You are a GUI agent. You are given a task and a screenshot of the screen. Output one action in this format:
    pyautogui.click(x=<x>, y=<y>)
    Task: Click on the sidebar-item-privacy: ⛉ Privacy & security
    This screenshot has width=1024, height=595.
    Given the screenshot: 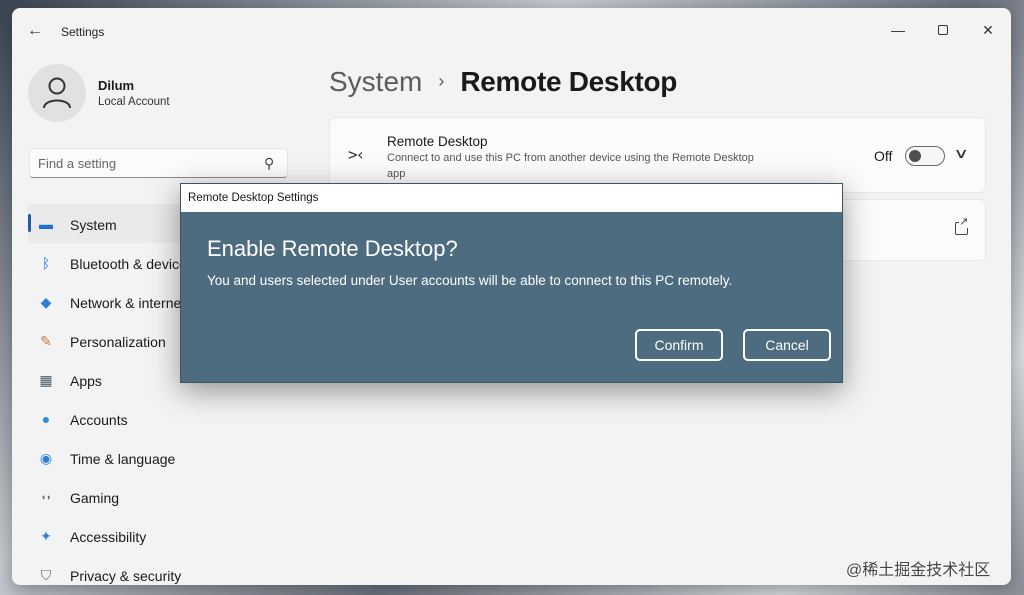 What is the action you would take?
    pyautogui.click(x=158, y=570)
    